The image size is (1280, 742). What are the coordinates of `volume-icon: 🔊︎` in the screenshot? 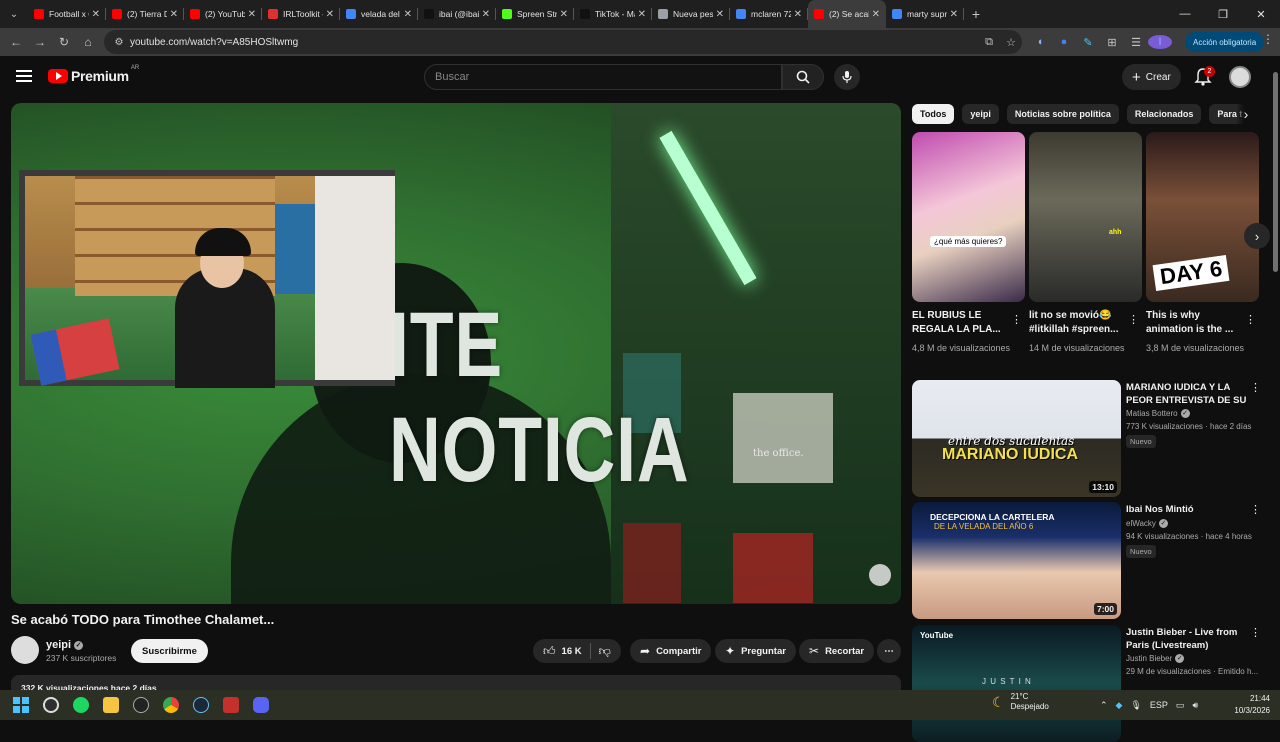 It's located at (1195, 705).